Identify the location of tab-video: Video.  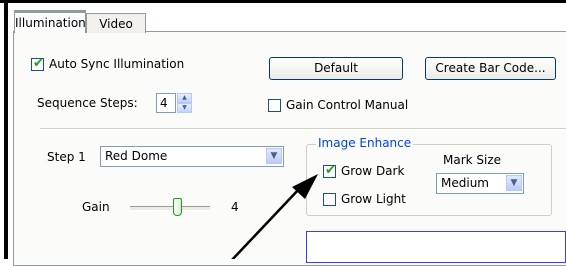
(116, 23).